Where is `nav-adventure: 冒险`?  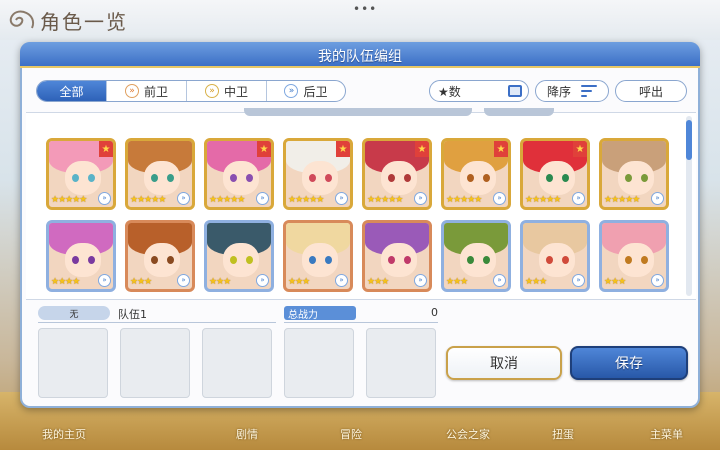
nav-adventure: 冒险 is located at coordinates (351, 434).